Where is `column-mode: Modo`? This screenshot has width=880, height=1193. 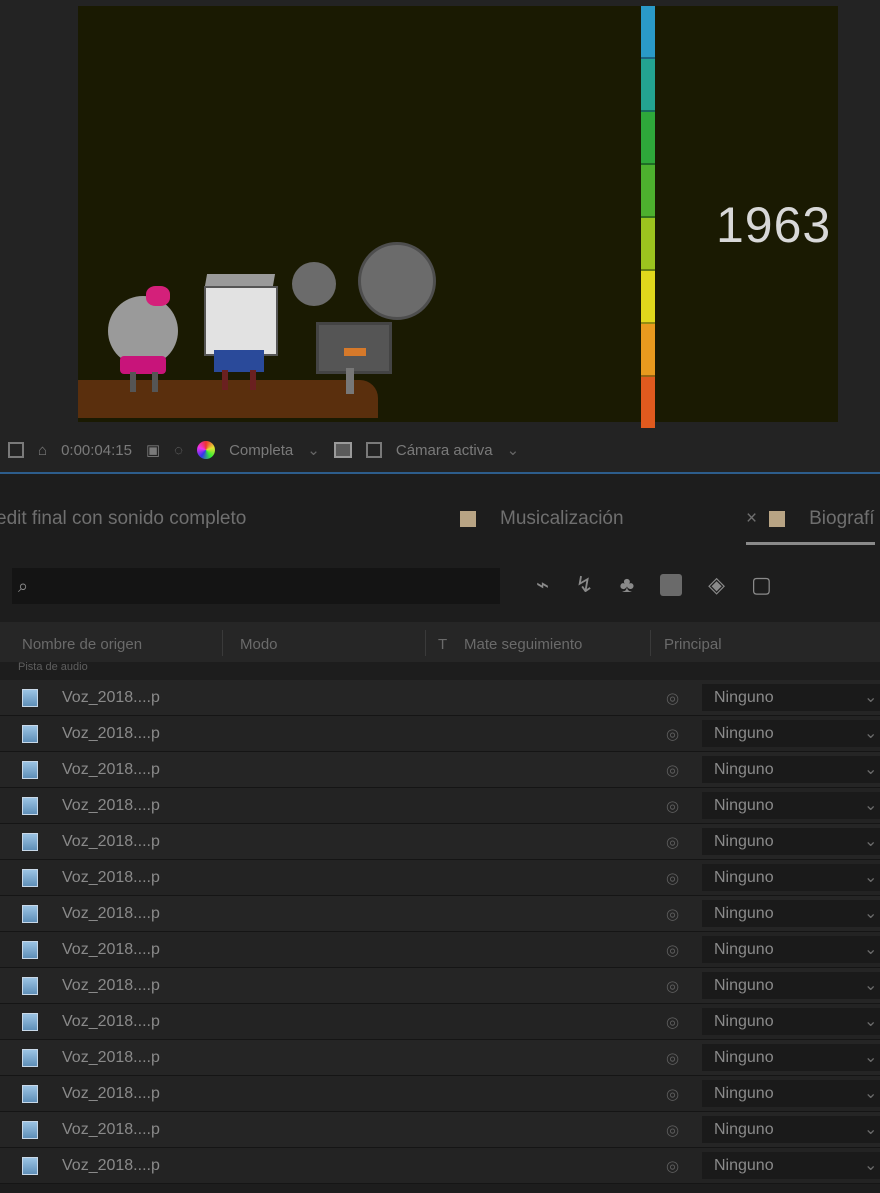
column-mode: Modo is located at coordinates (259, 644).